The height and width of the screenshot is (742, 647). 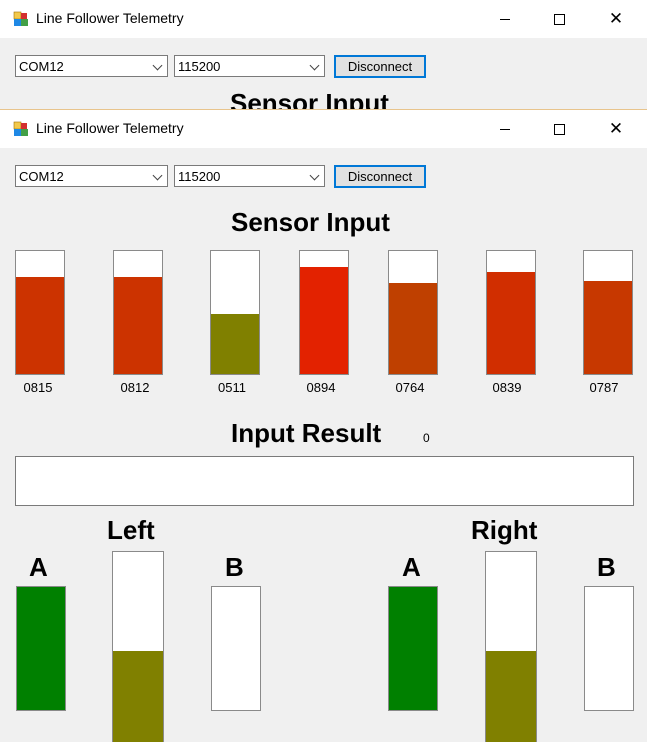 I want to click on left-a-label: A, so click(x=38, y=567).